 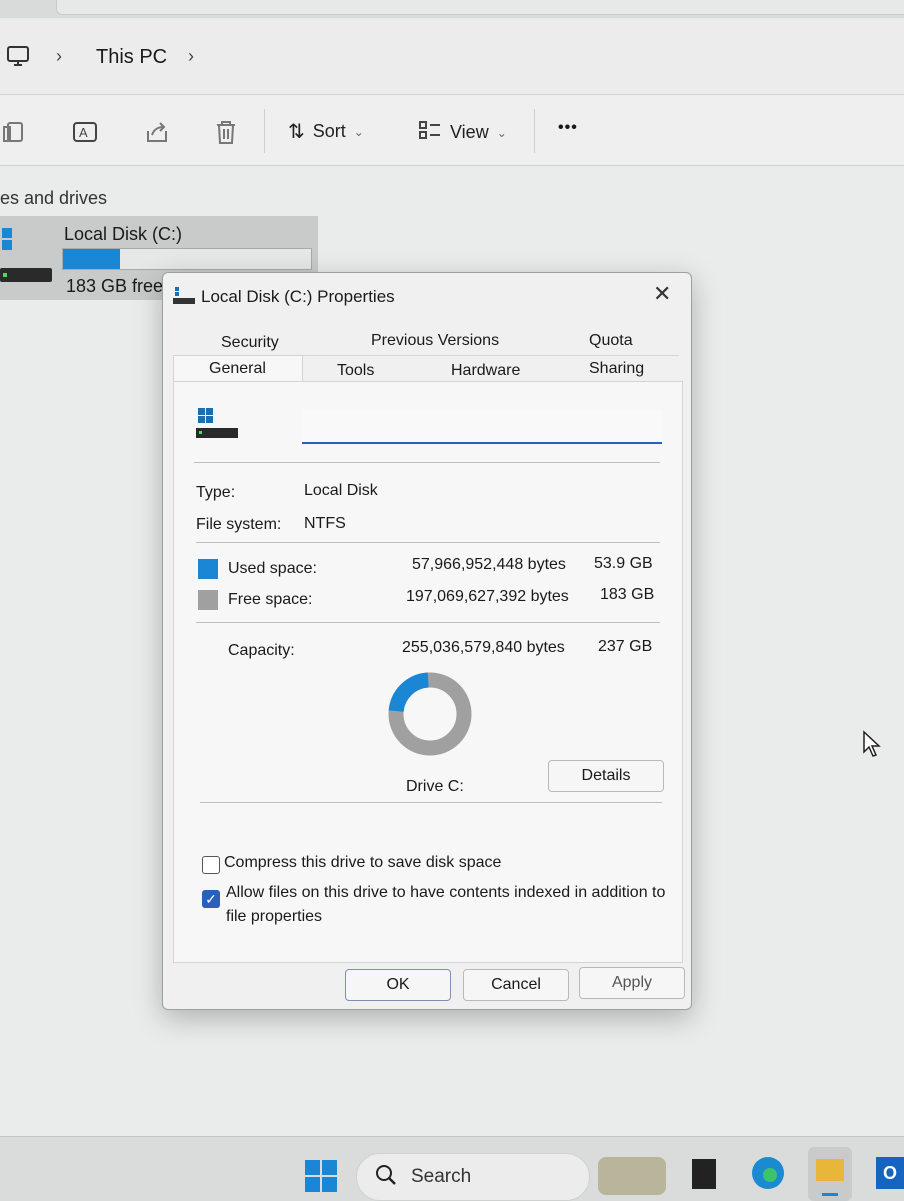 What do you see at coordinates (435, 786) in the screenshot?
I see `drive-caption: Drive C:` at bounding box center [435, 786].